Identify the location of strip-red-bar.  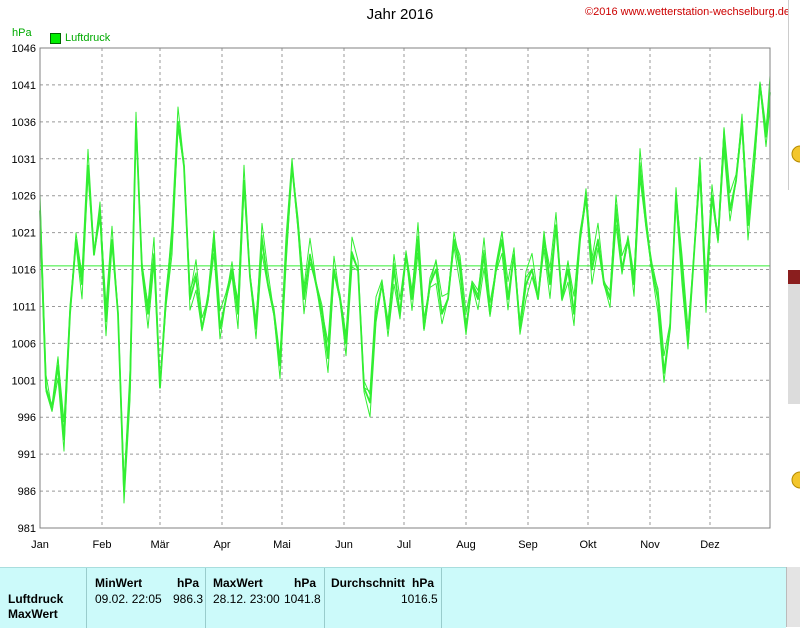
(794, 277).